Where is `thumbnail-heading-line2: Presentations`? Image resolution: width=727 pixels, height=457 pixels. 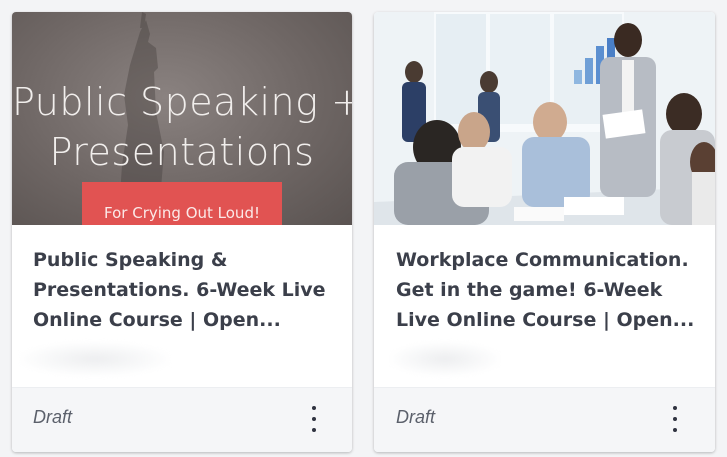 thumbnail-heading-line2: Presentations is located at coordinates (182, 152).